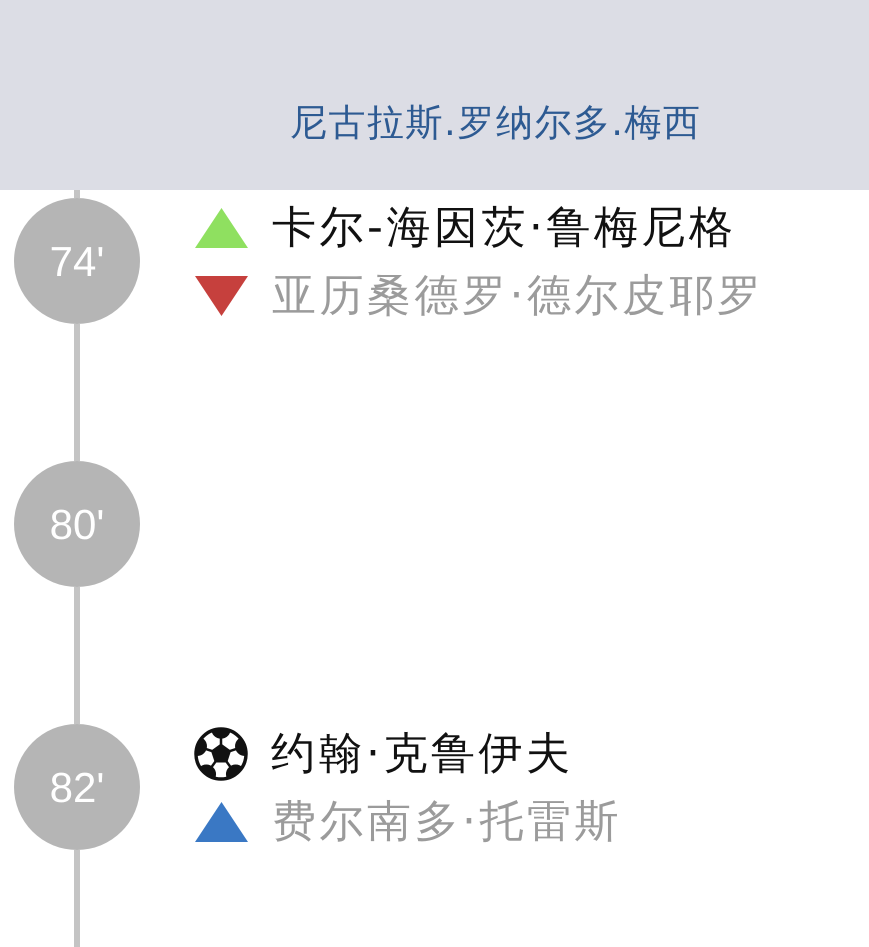 This screenshot has width=869, height=947. I want to click on minute-marker: 82', so click(77, 787).